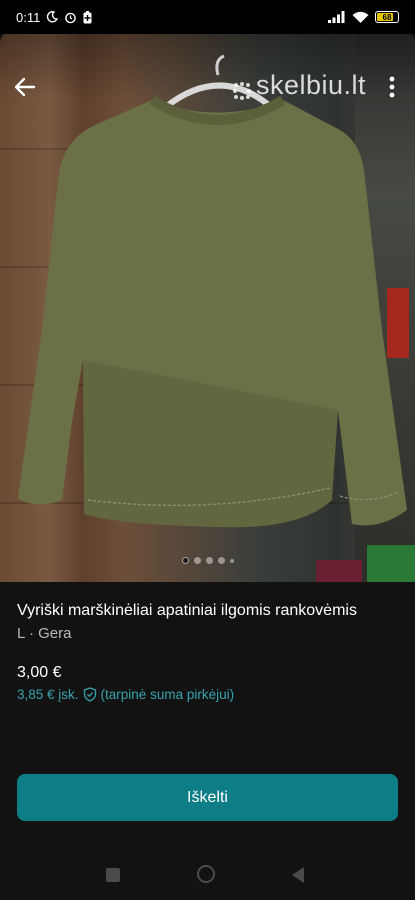 This screenshot has height=900, width=415. Describe the element at coordinates (299, 85) in the screenshot. I see `watermark: skelbiu.lt` at that location.